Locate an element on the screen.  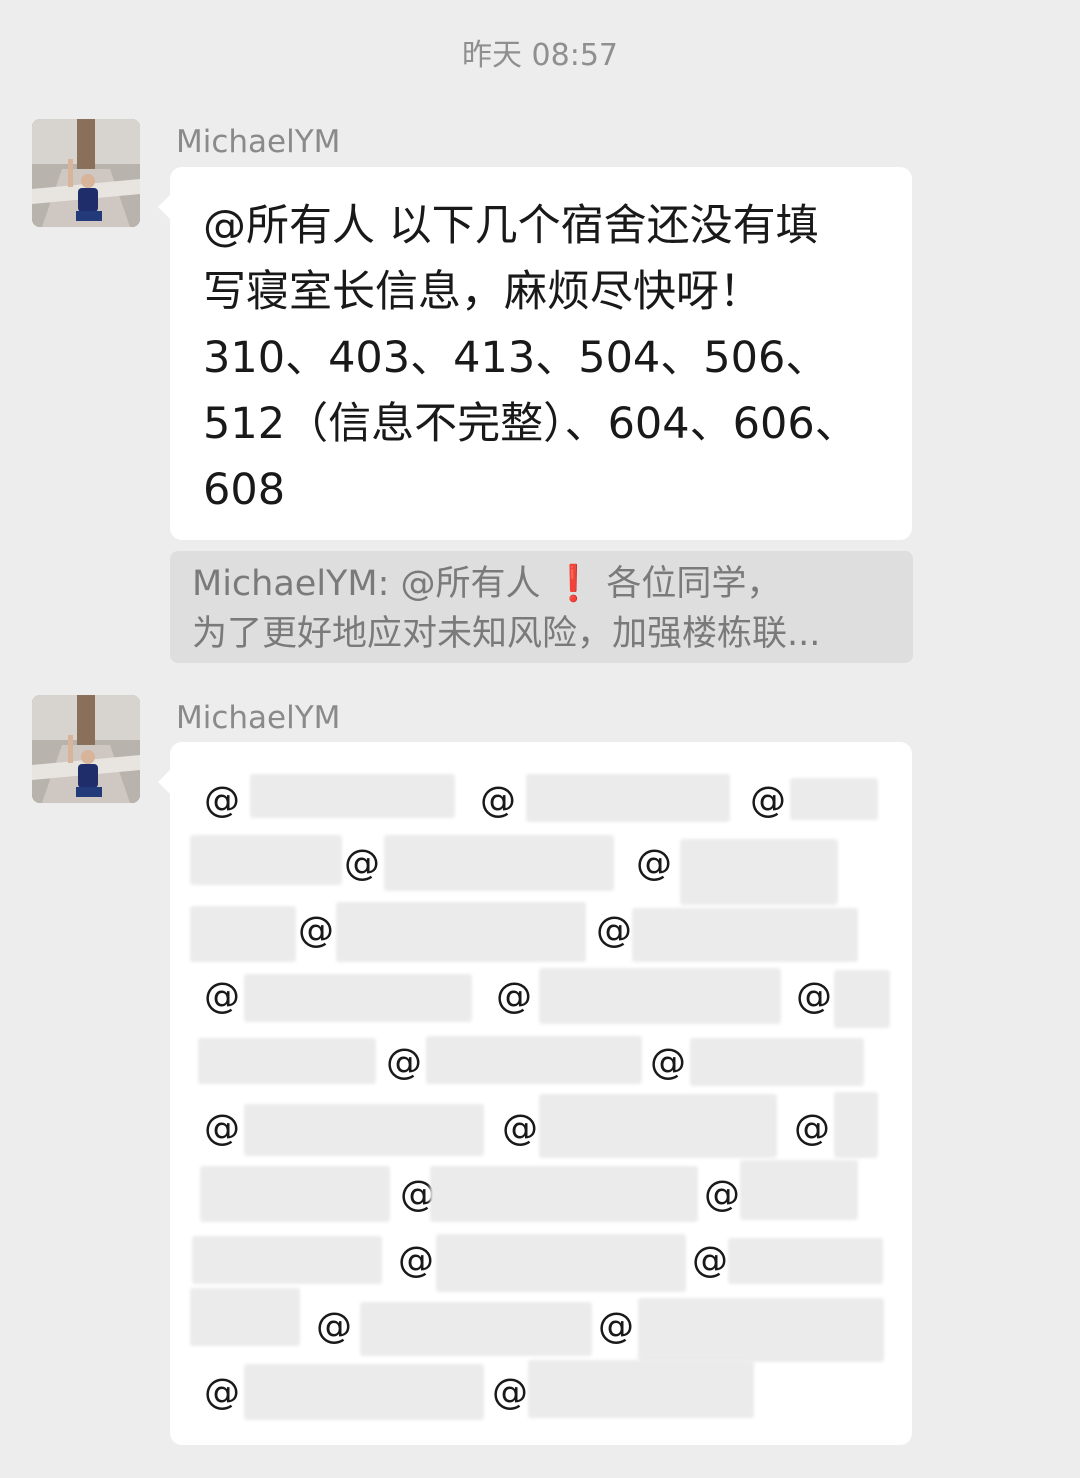
exclamation-icon: ❗ is located at coordinates (573, 584).